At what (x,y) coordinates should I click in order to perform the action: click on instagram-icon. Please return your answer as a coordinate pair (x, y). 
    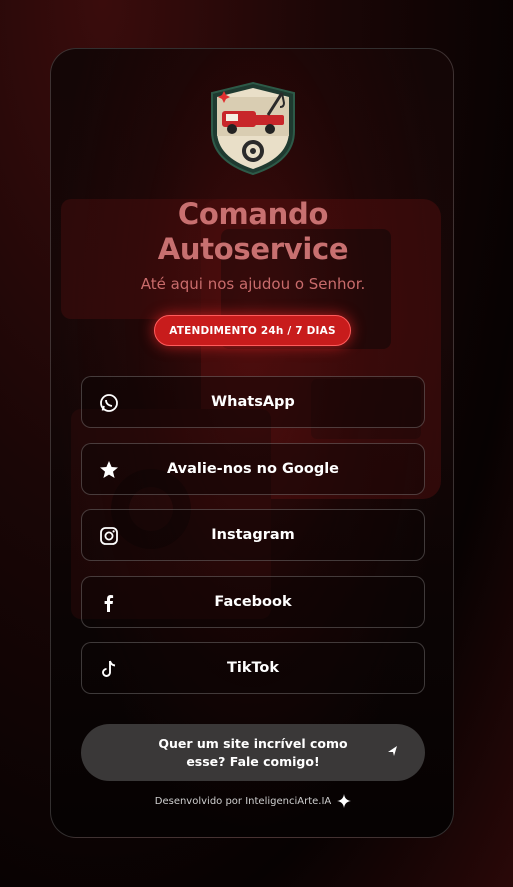
    Looking at the image, I should click on (109, 536).